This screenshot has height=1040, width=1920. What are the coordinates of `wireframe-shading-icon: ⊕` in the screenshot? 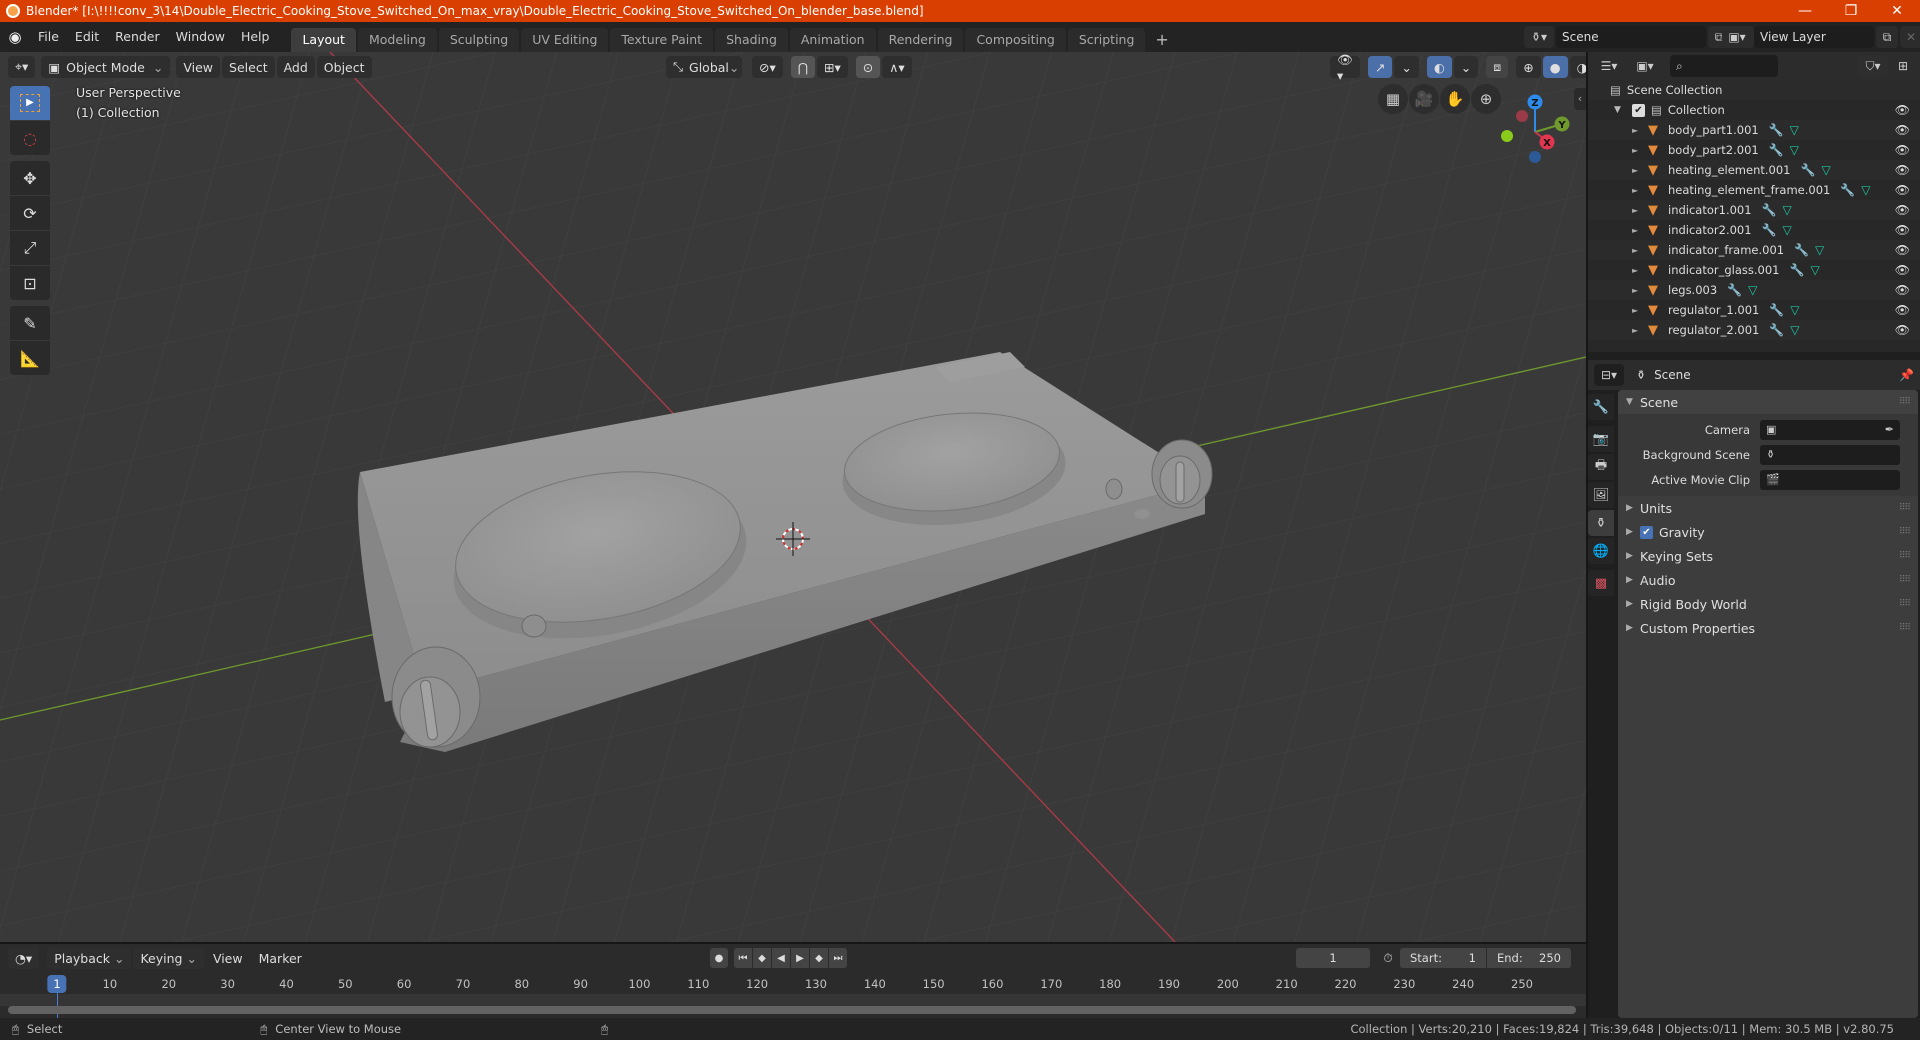 It's located at (1528, 67).